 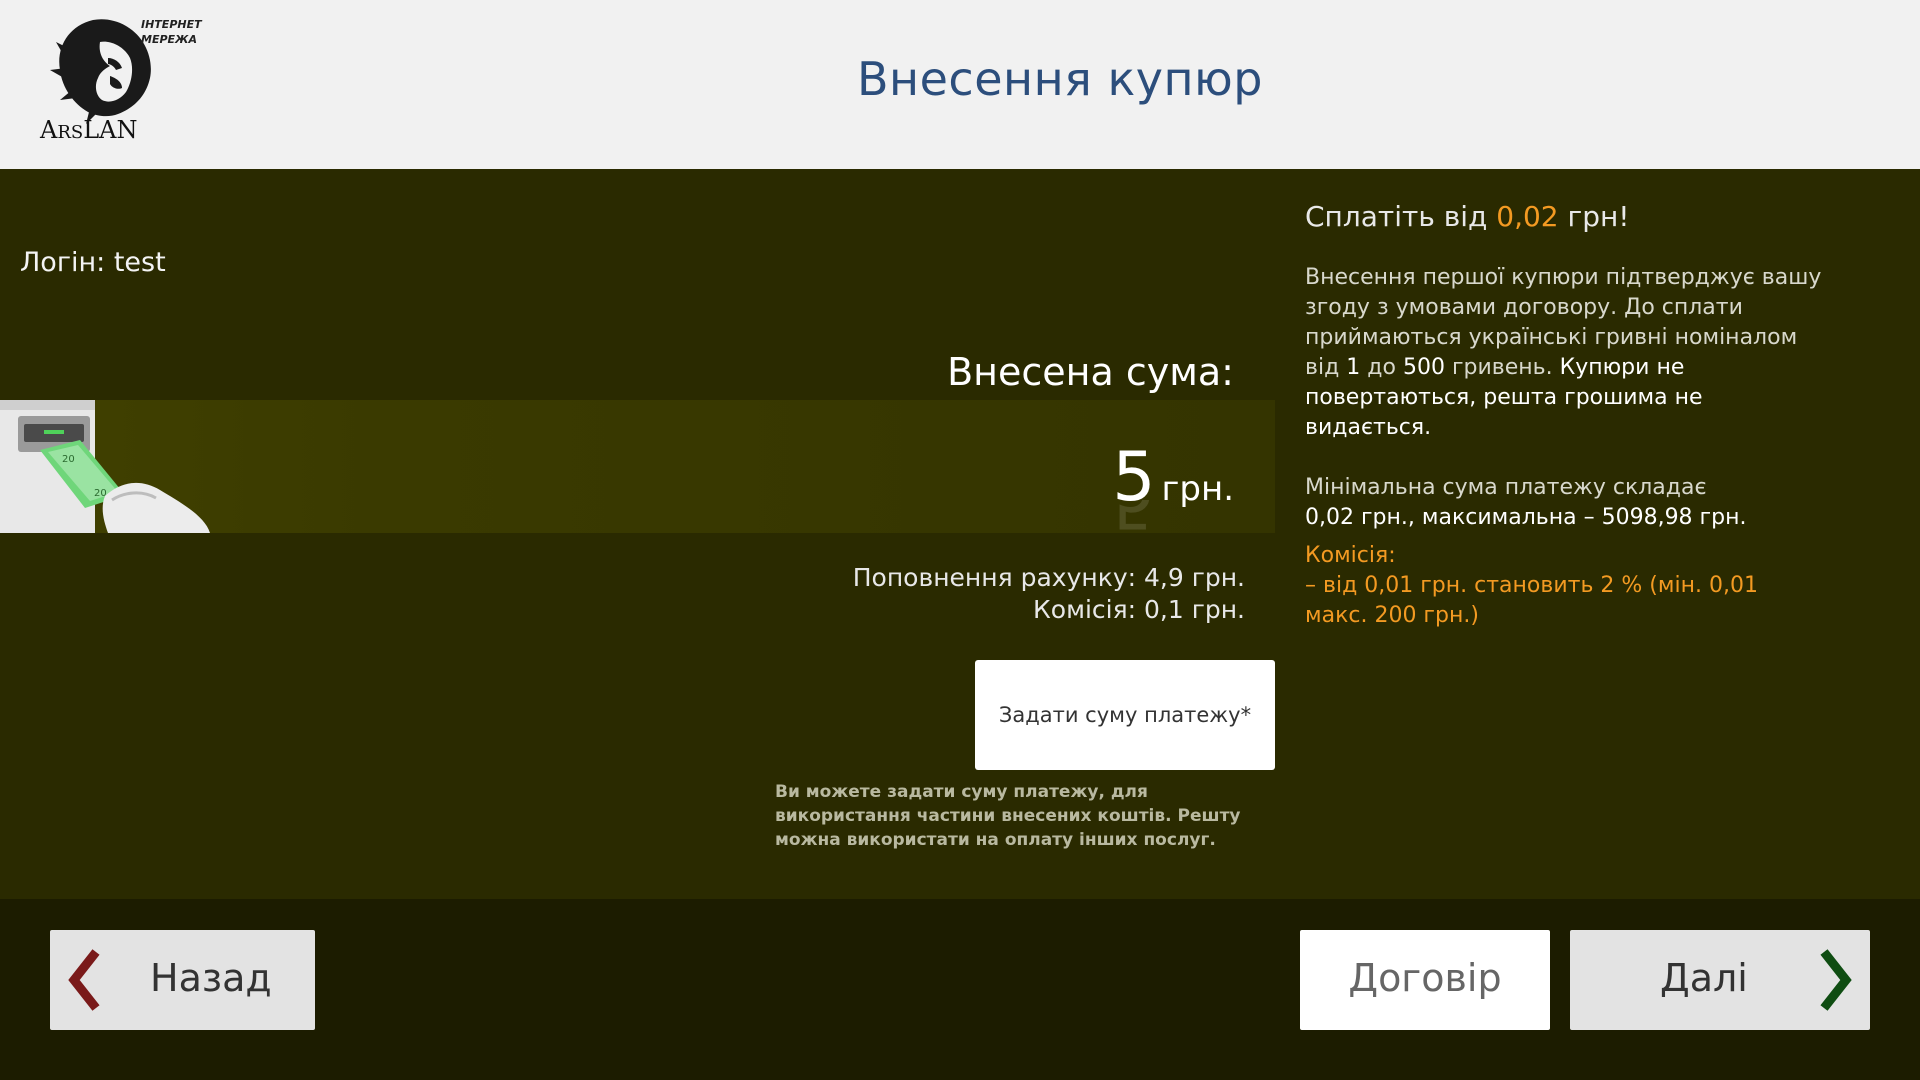 What do you see at coordinates (1173, 521) in the screenshot?
I see `inserted-amount-reflection: 5грн.` at bounding box center [1173, 521].